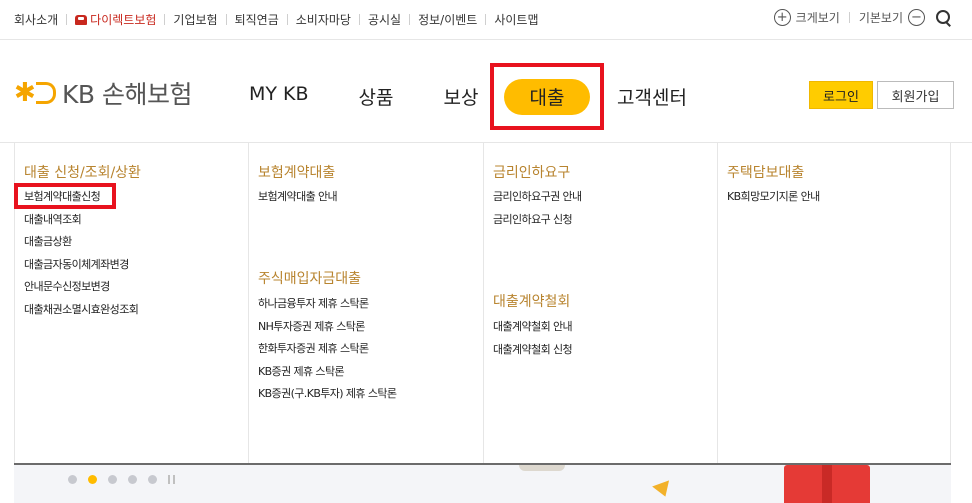  I want to click on nav-products: 상품, so click(376, 96).